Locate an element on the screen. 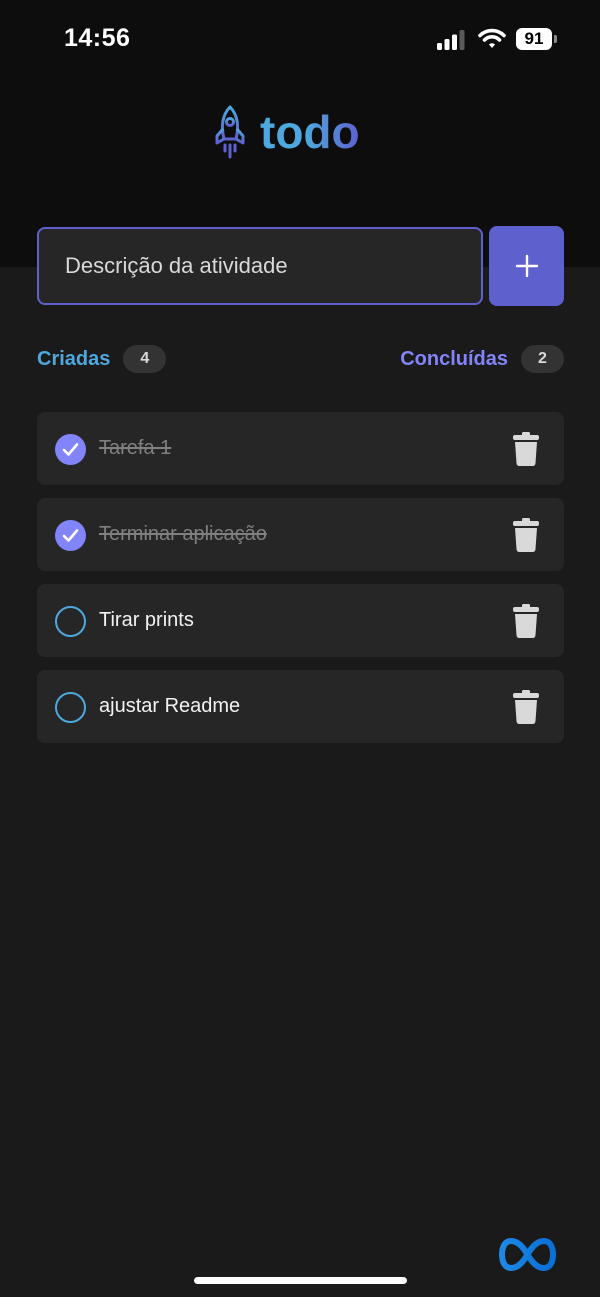 Image resolution: width=600 pixels, height=1297 pixels. home-indicator is located at coordinates (300, 1280).